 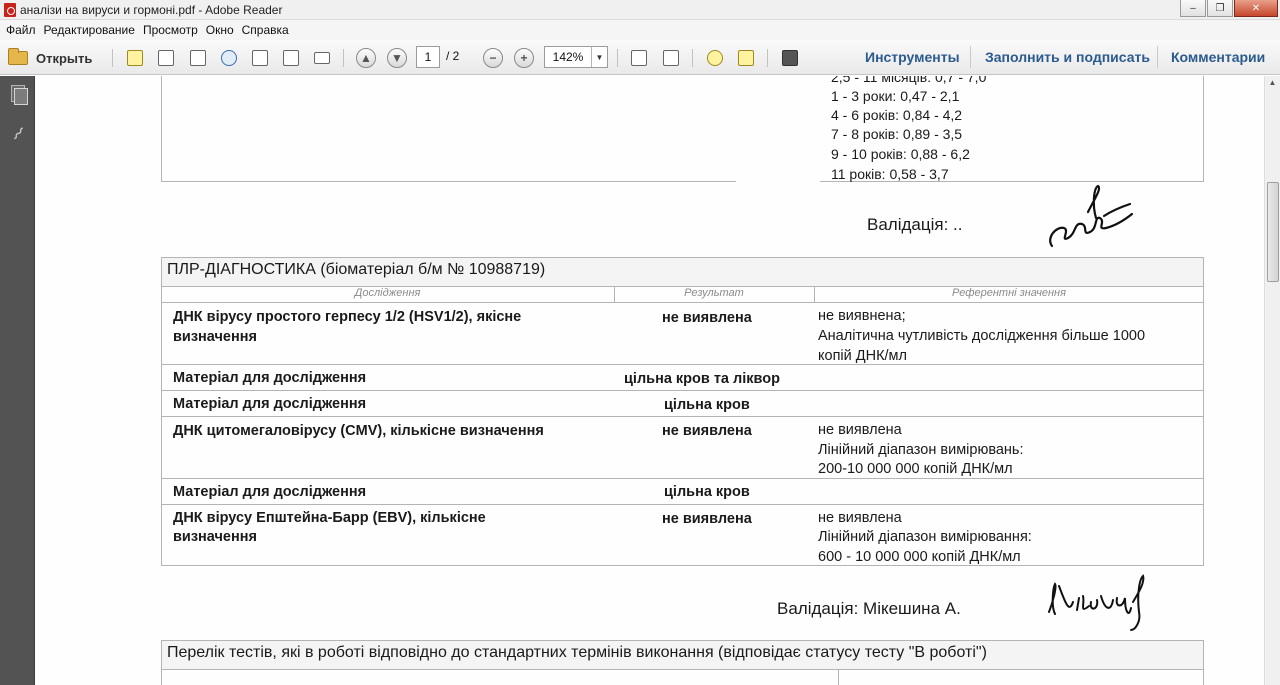 What do you see at coordinates (18, 56) in the screenshot?
I see `folder-icon` at bounding box center [18, 56].